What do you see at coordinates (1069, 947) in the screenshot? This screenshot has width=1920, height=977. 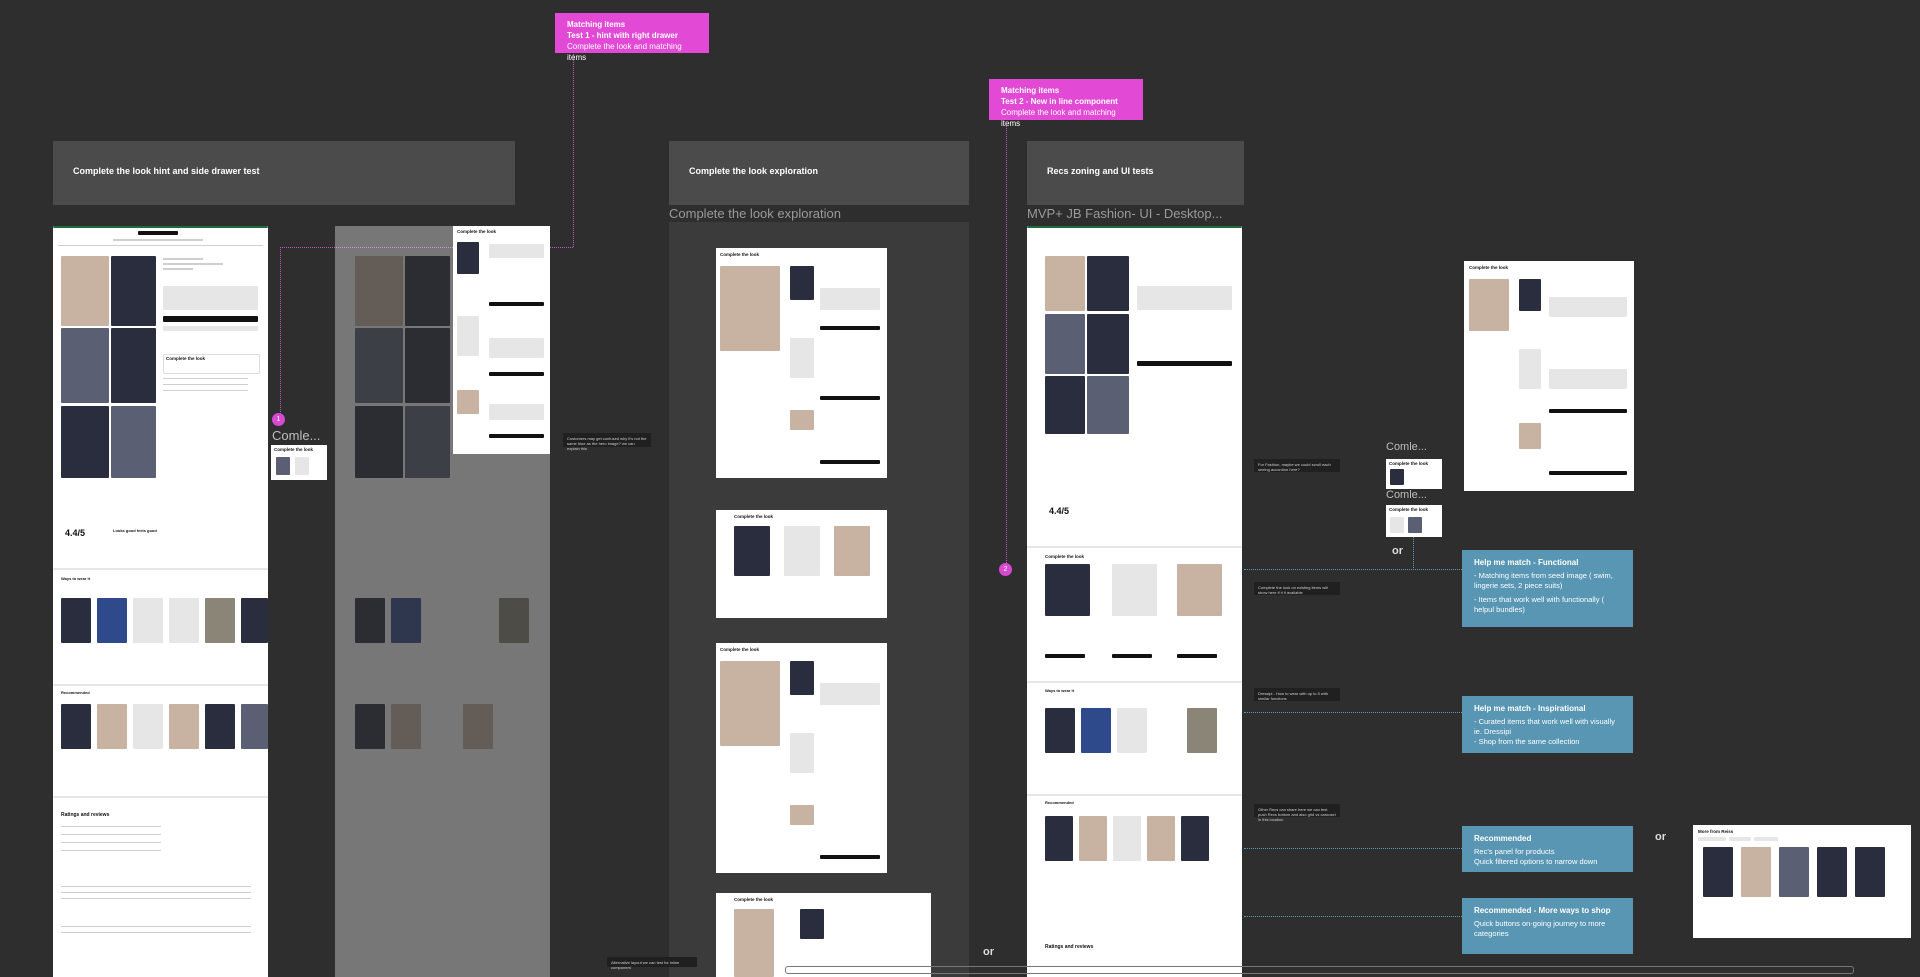 I see `ratings-heading: Ratings and reviews` at bounding box center [1069, 947].